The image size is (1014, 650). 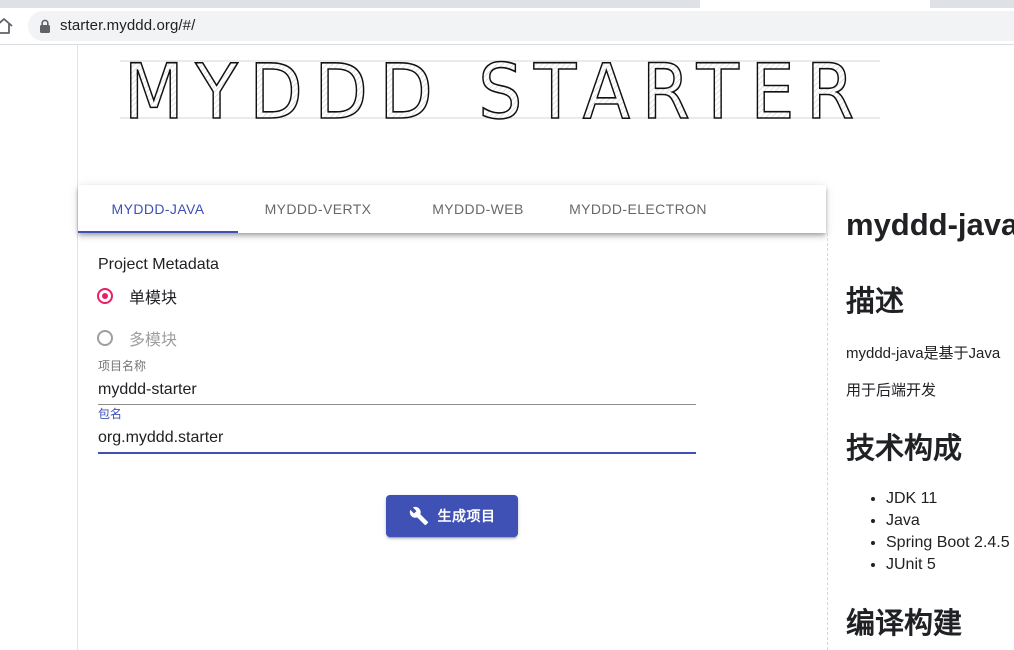 I want to click on package-name-input: org.myddd.starter, so click(x=397, y=438).